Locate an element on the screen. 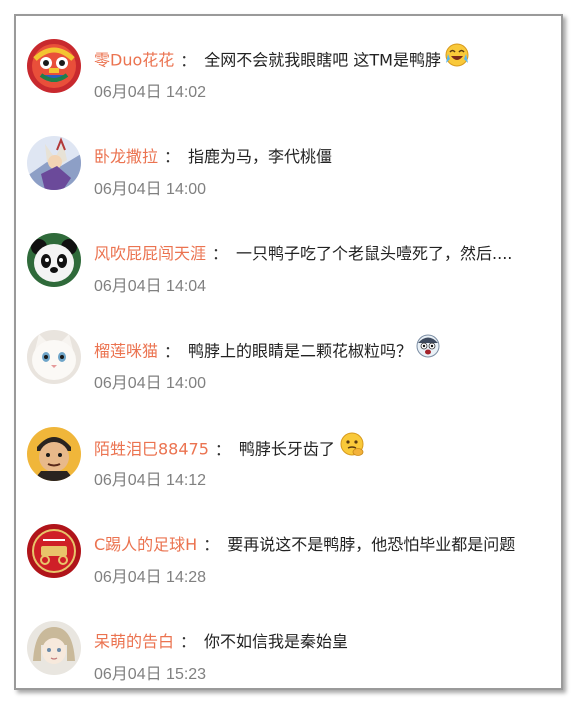 The image size is (579, 711). comment-line: C踢人的足球H ： 要再说这不是鸭脖，他恐怕毕业都是问题 is located at coordinates (304, 545).